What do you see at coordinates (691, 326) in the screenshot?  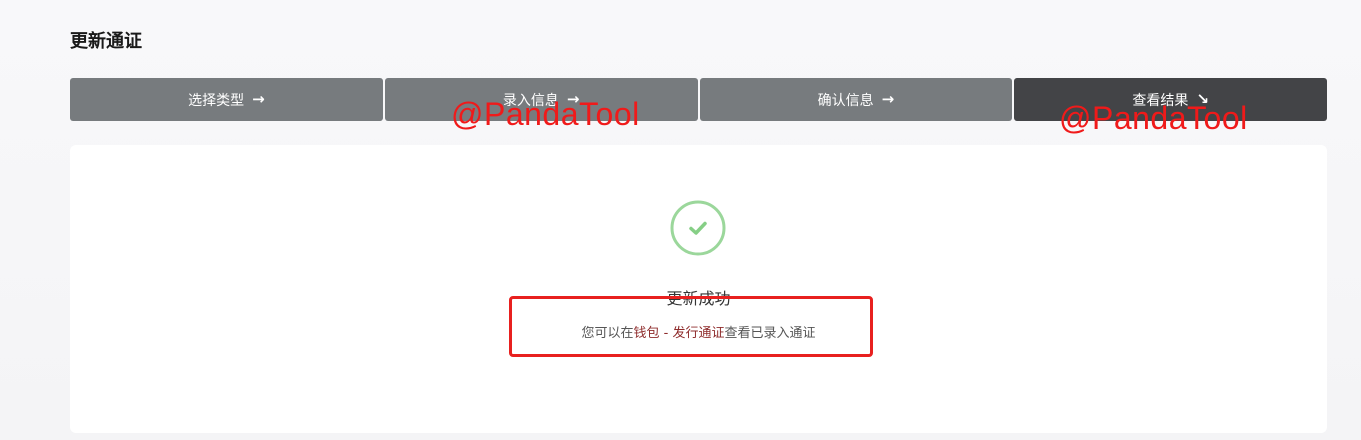 I see `annotation-highlight-box` at bounding box center [691, 326].